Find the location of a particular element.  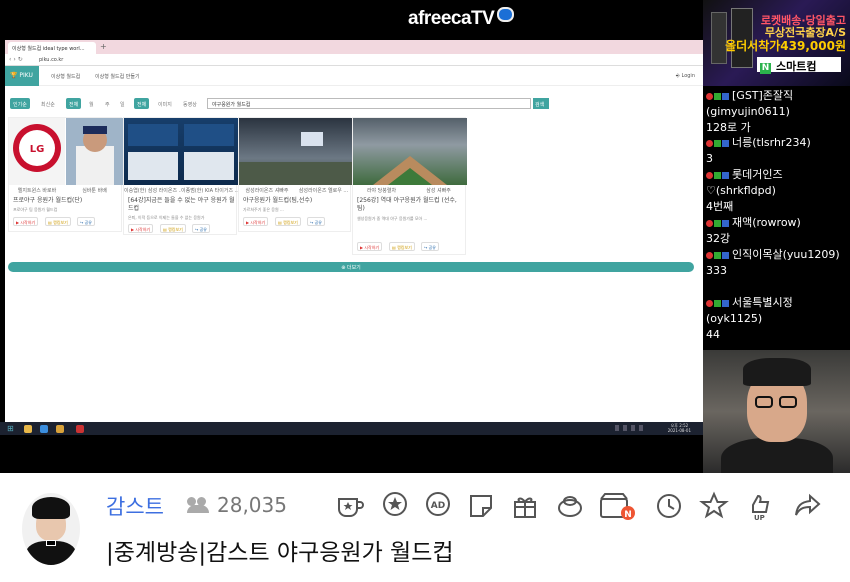

chat-message: 너릉(tlsrhr234) 3 is located at coordinates (777, 151).